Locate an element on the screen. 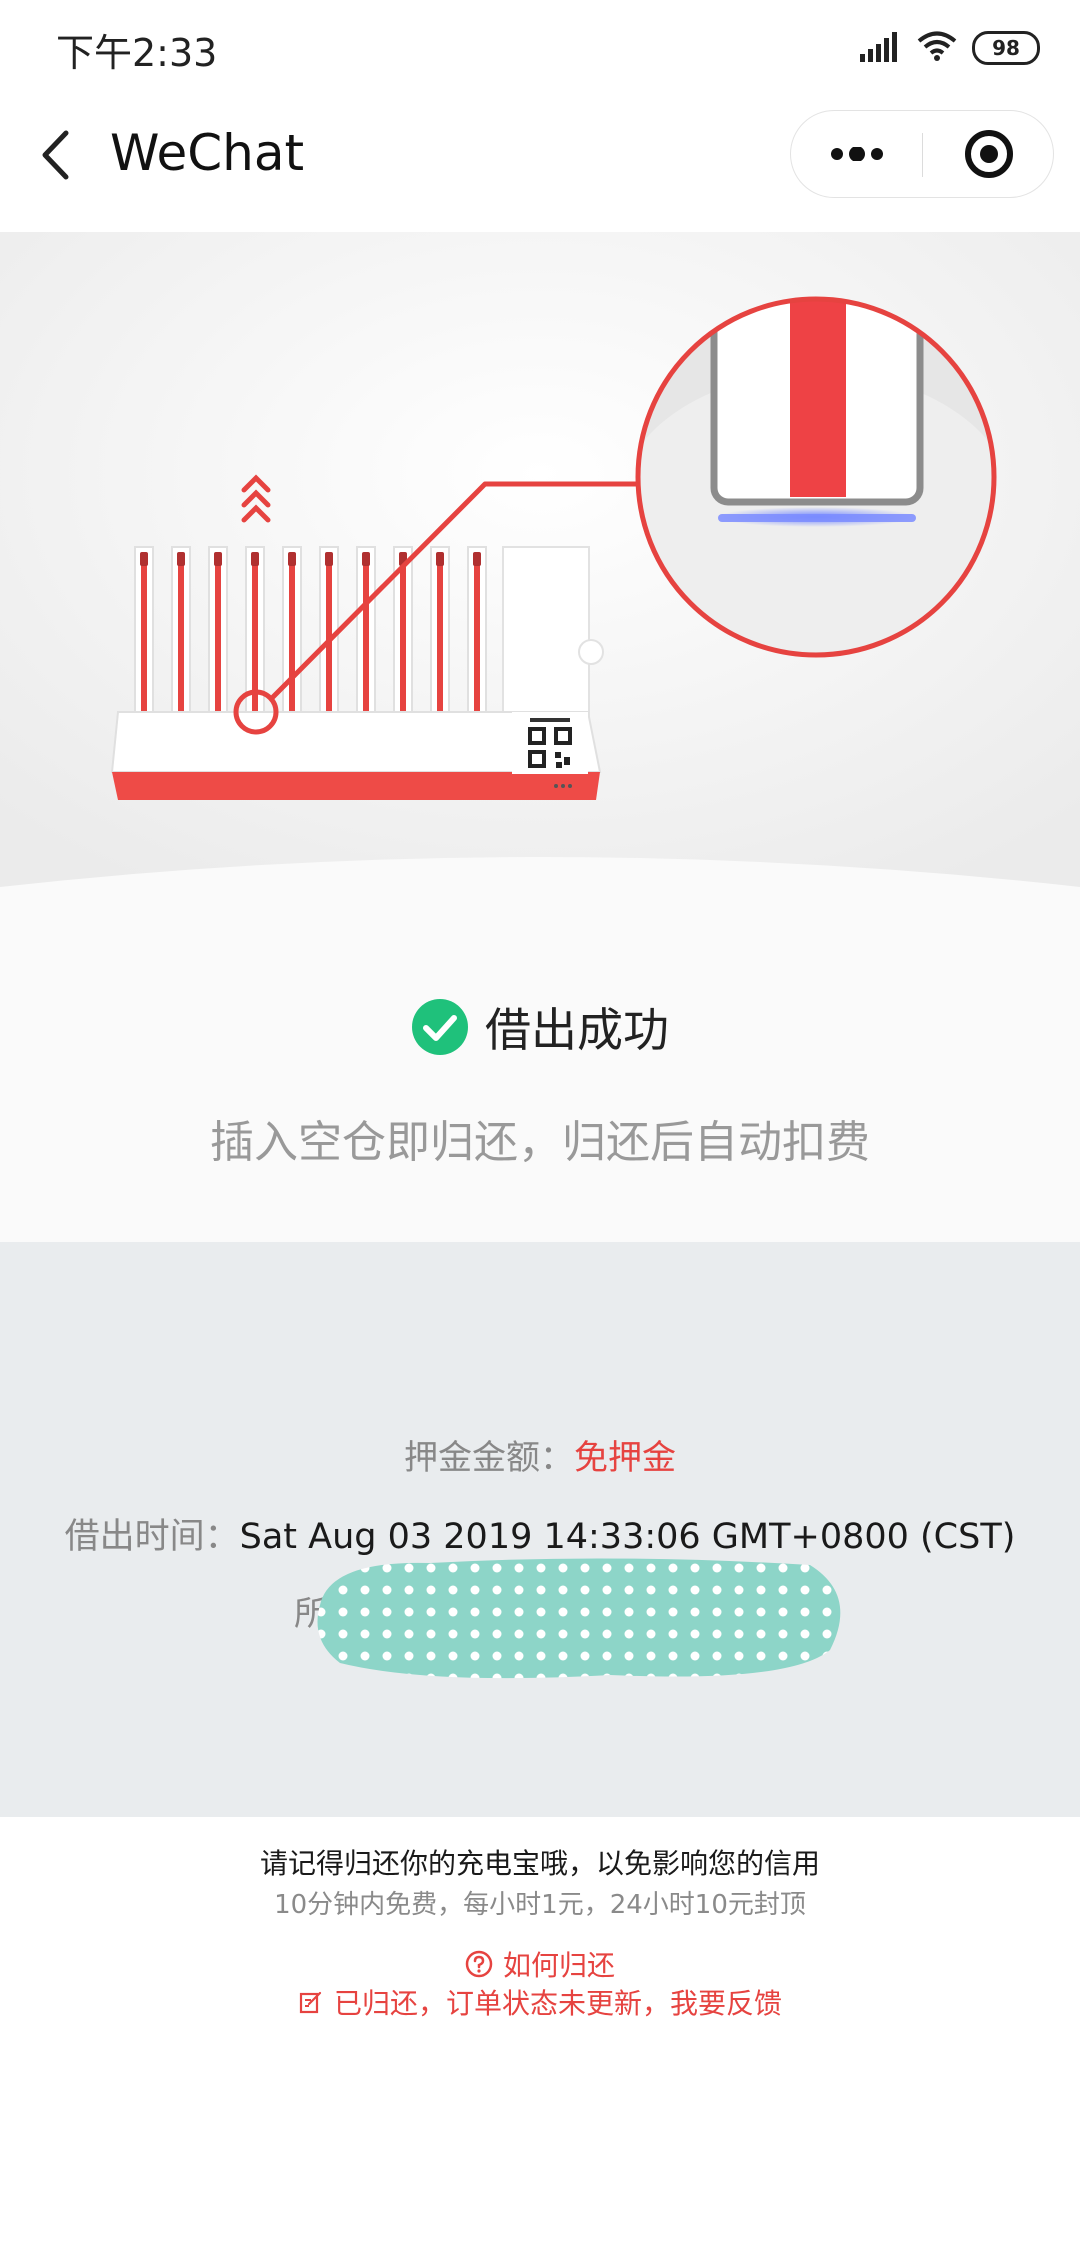  how-to-return-label: 如何归还 is located at coordinates (558, 1965).